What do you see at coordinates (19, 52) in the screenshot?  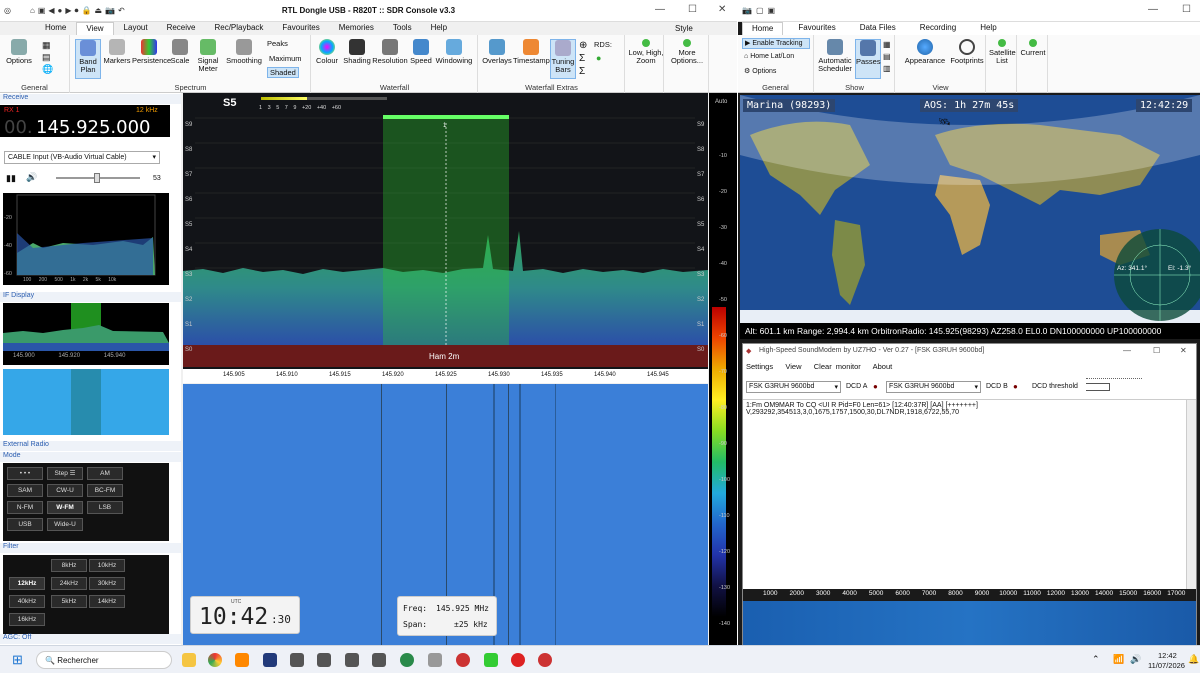 I see `options-button: Options` at bounding box center [19, 52].